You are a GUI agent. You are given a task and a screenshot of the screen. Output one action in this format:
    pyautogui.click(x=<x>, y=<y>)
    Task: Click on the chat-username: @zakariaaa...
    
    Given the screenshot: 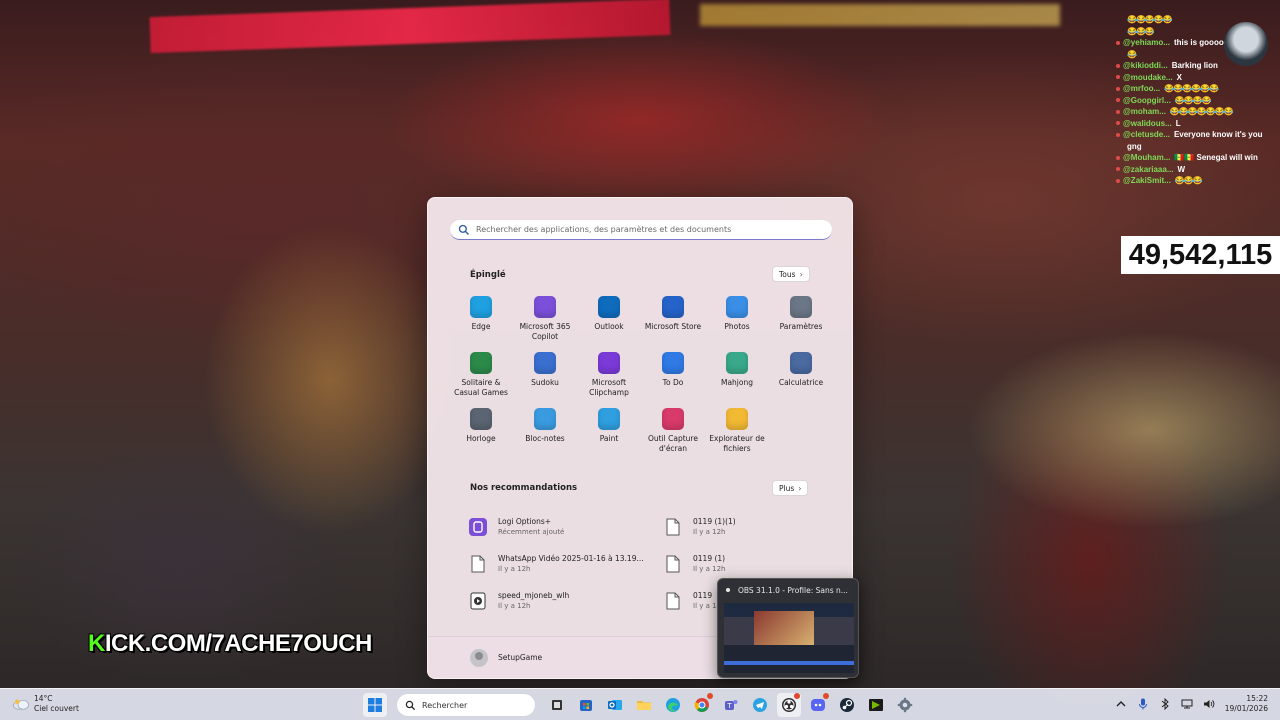 What is the action you would take?
    pyautogui.click(x=1148, y=169)
    